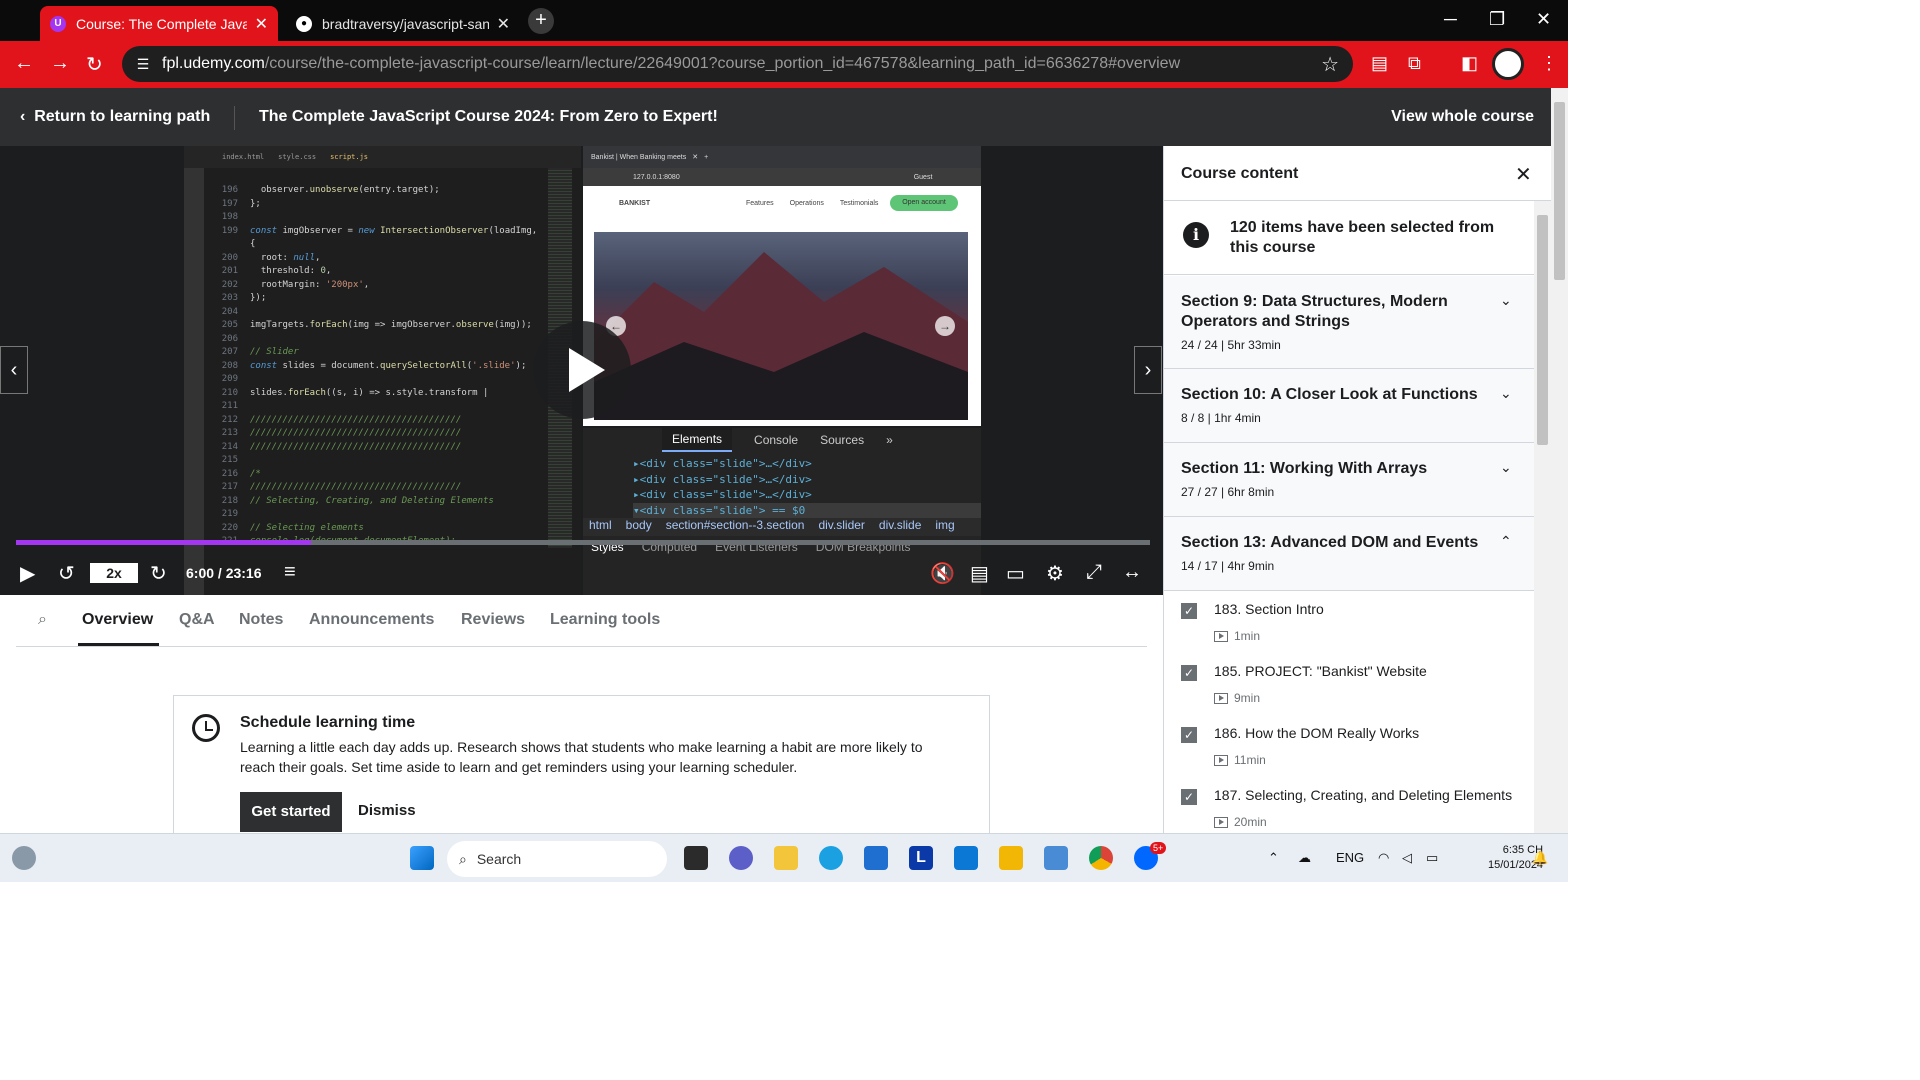 The width and height of the screenshot is (1920, 1080). Describe the element at coordinates (921, 858) in the screenshot. I see `app-l-icon: L` at that location.